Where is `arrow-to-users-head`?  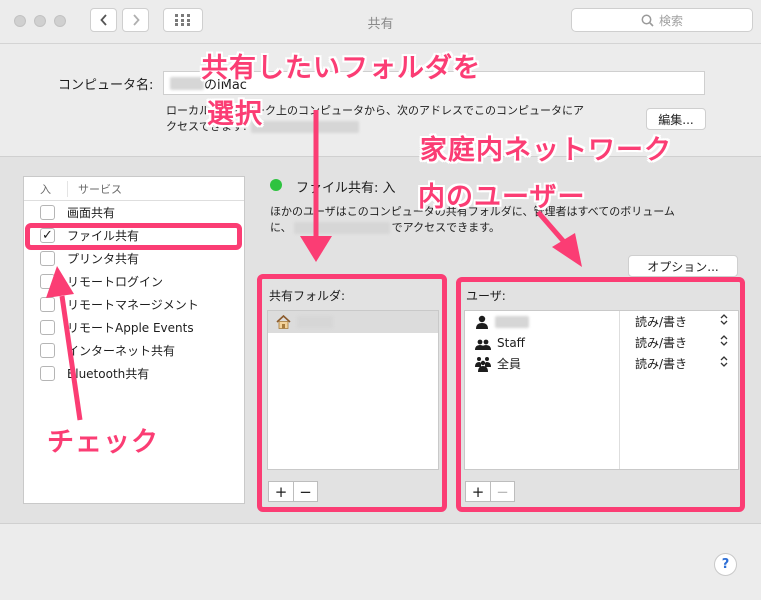 arrow-to-users-head is located at coordinates (567, 250).